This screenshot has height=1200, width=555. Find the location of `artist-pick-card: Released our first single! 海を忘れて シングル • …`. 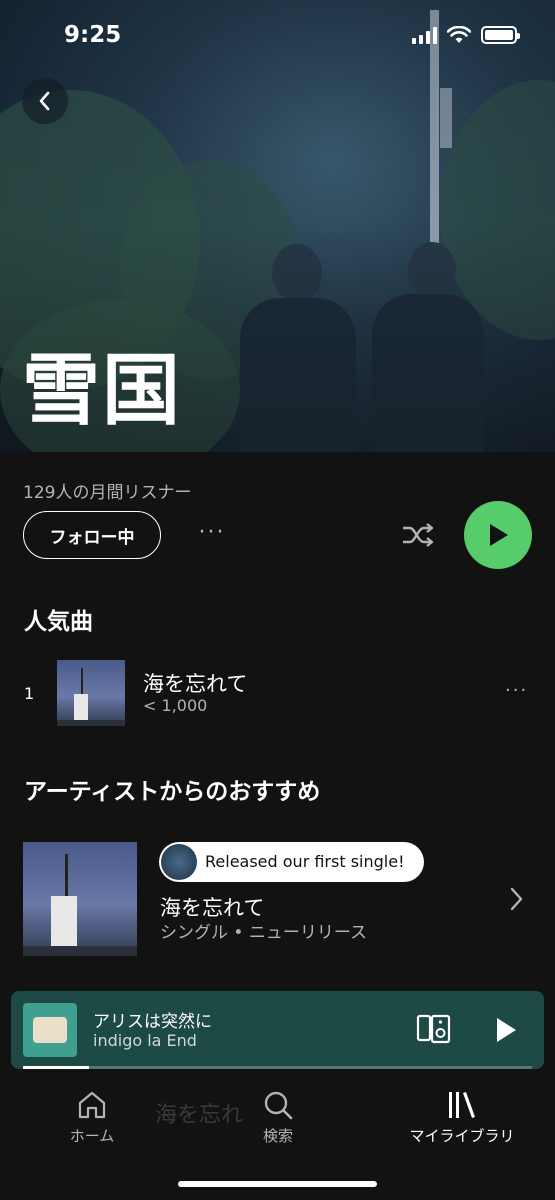

artist-pick-card: Released our first single! 海を忘れて シングル • … is located at coordinates (277, 898).